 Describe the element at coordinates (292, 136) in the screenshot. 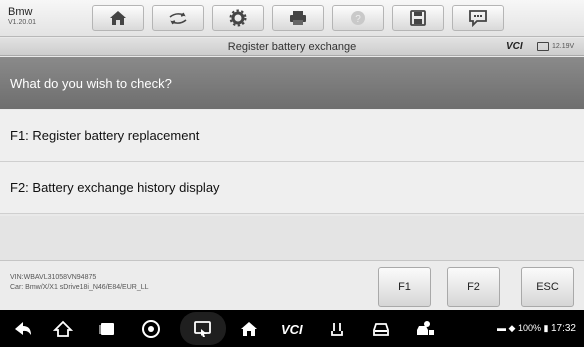

I see `function-item-f1: F1: Register battery replacement` at that location.